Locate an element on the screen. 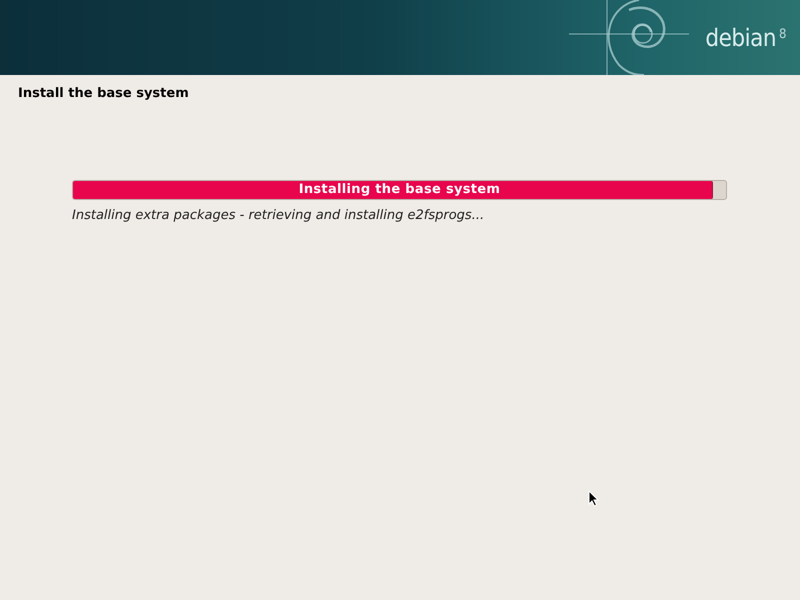  progress-label: Installing the base system is located at coordinates (400, 190).